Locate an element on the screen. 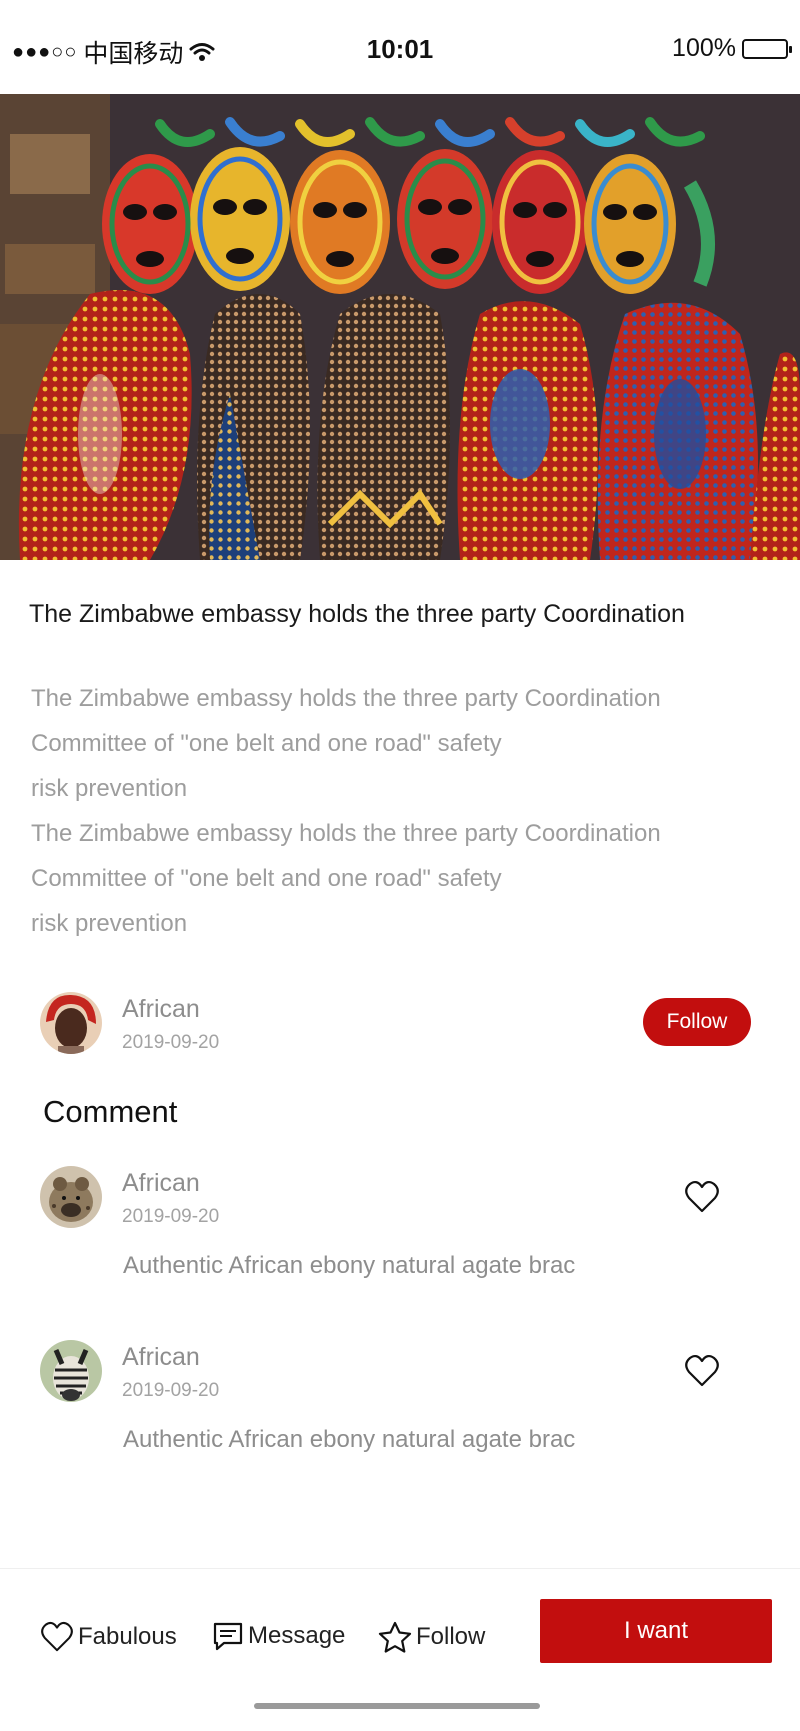 The height and width of the screenshot is (1731, 800). zebra-avatar-icon is located at coordinates (71, 1371).